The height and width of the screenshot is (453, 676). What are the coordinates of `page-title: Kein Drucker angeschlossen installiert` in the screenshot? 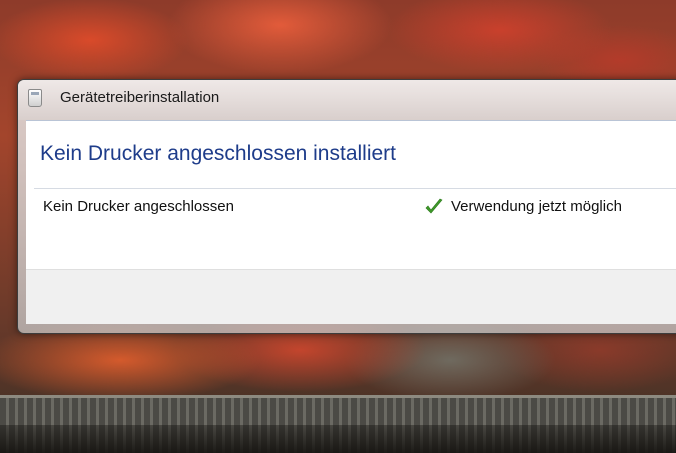 It's located at (218, 153).